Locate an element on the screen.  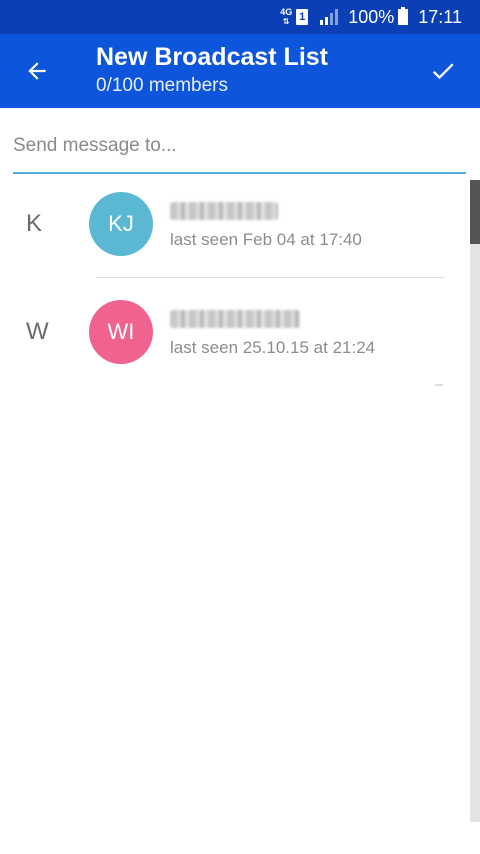
member-count: 0/100 members is located at coordinates (162, 85).